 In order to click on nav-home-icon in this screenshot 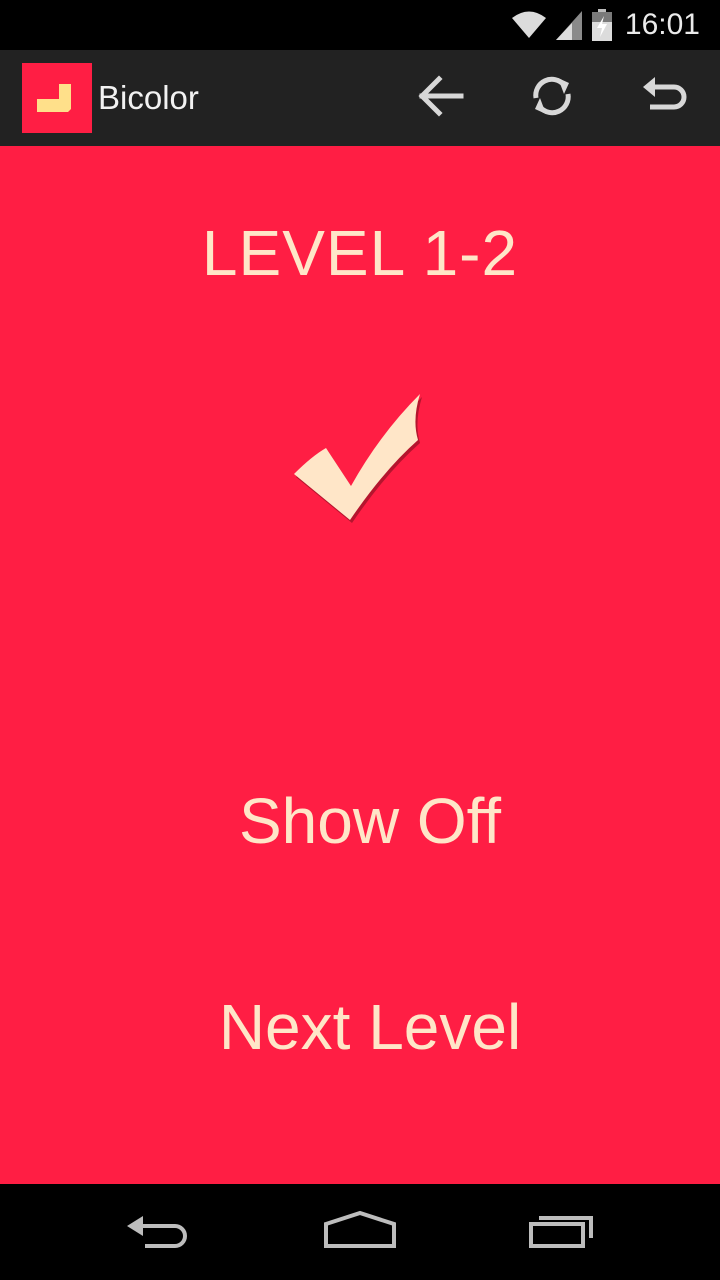, I will do `click(360, 1232)`.